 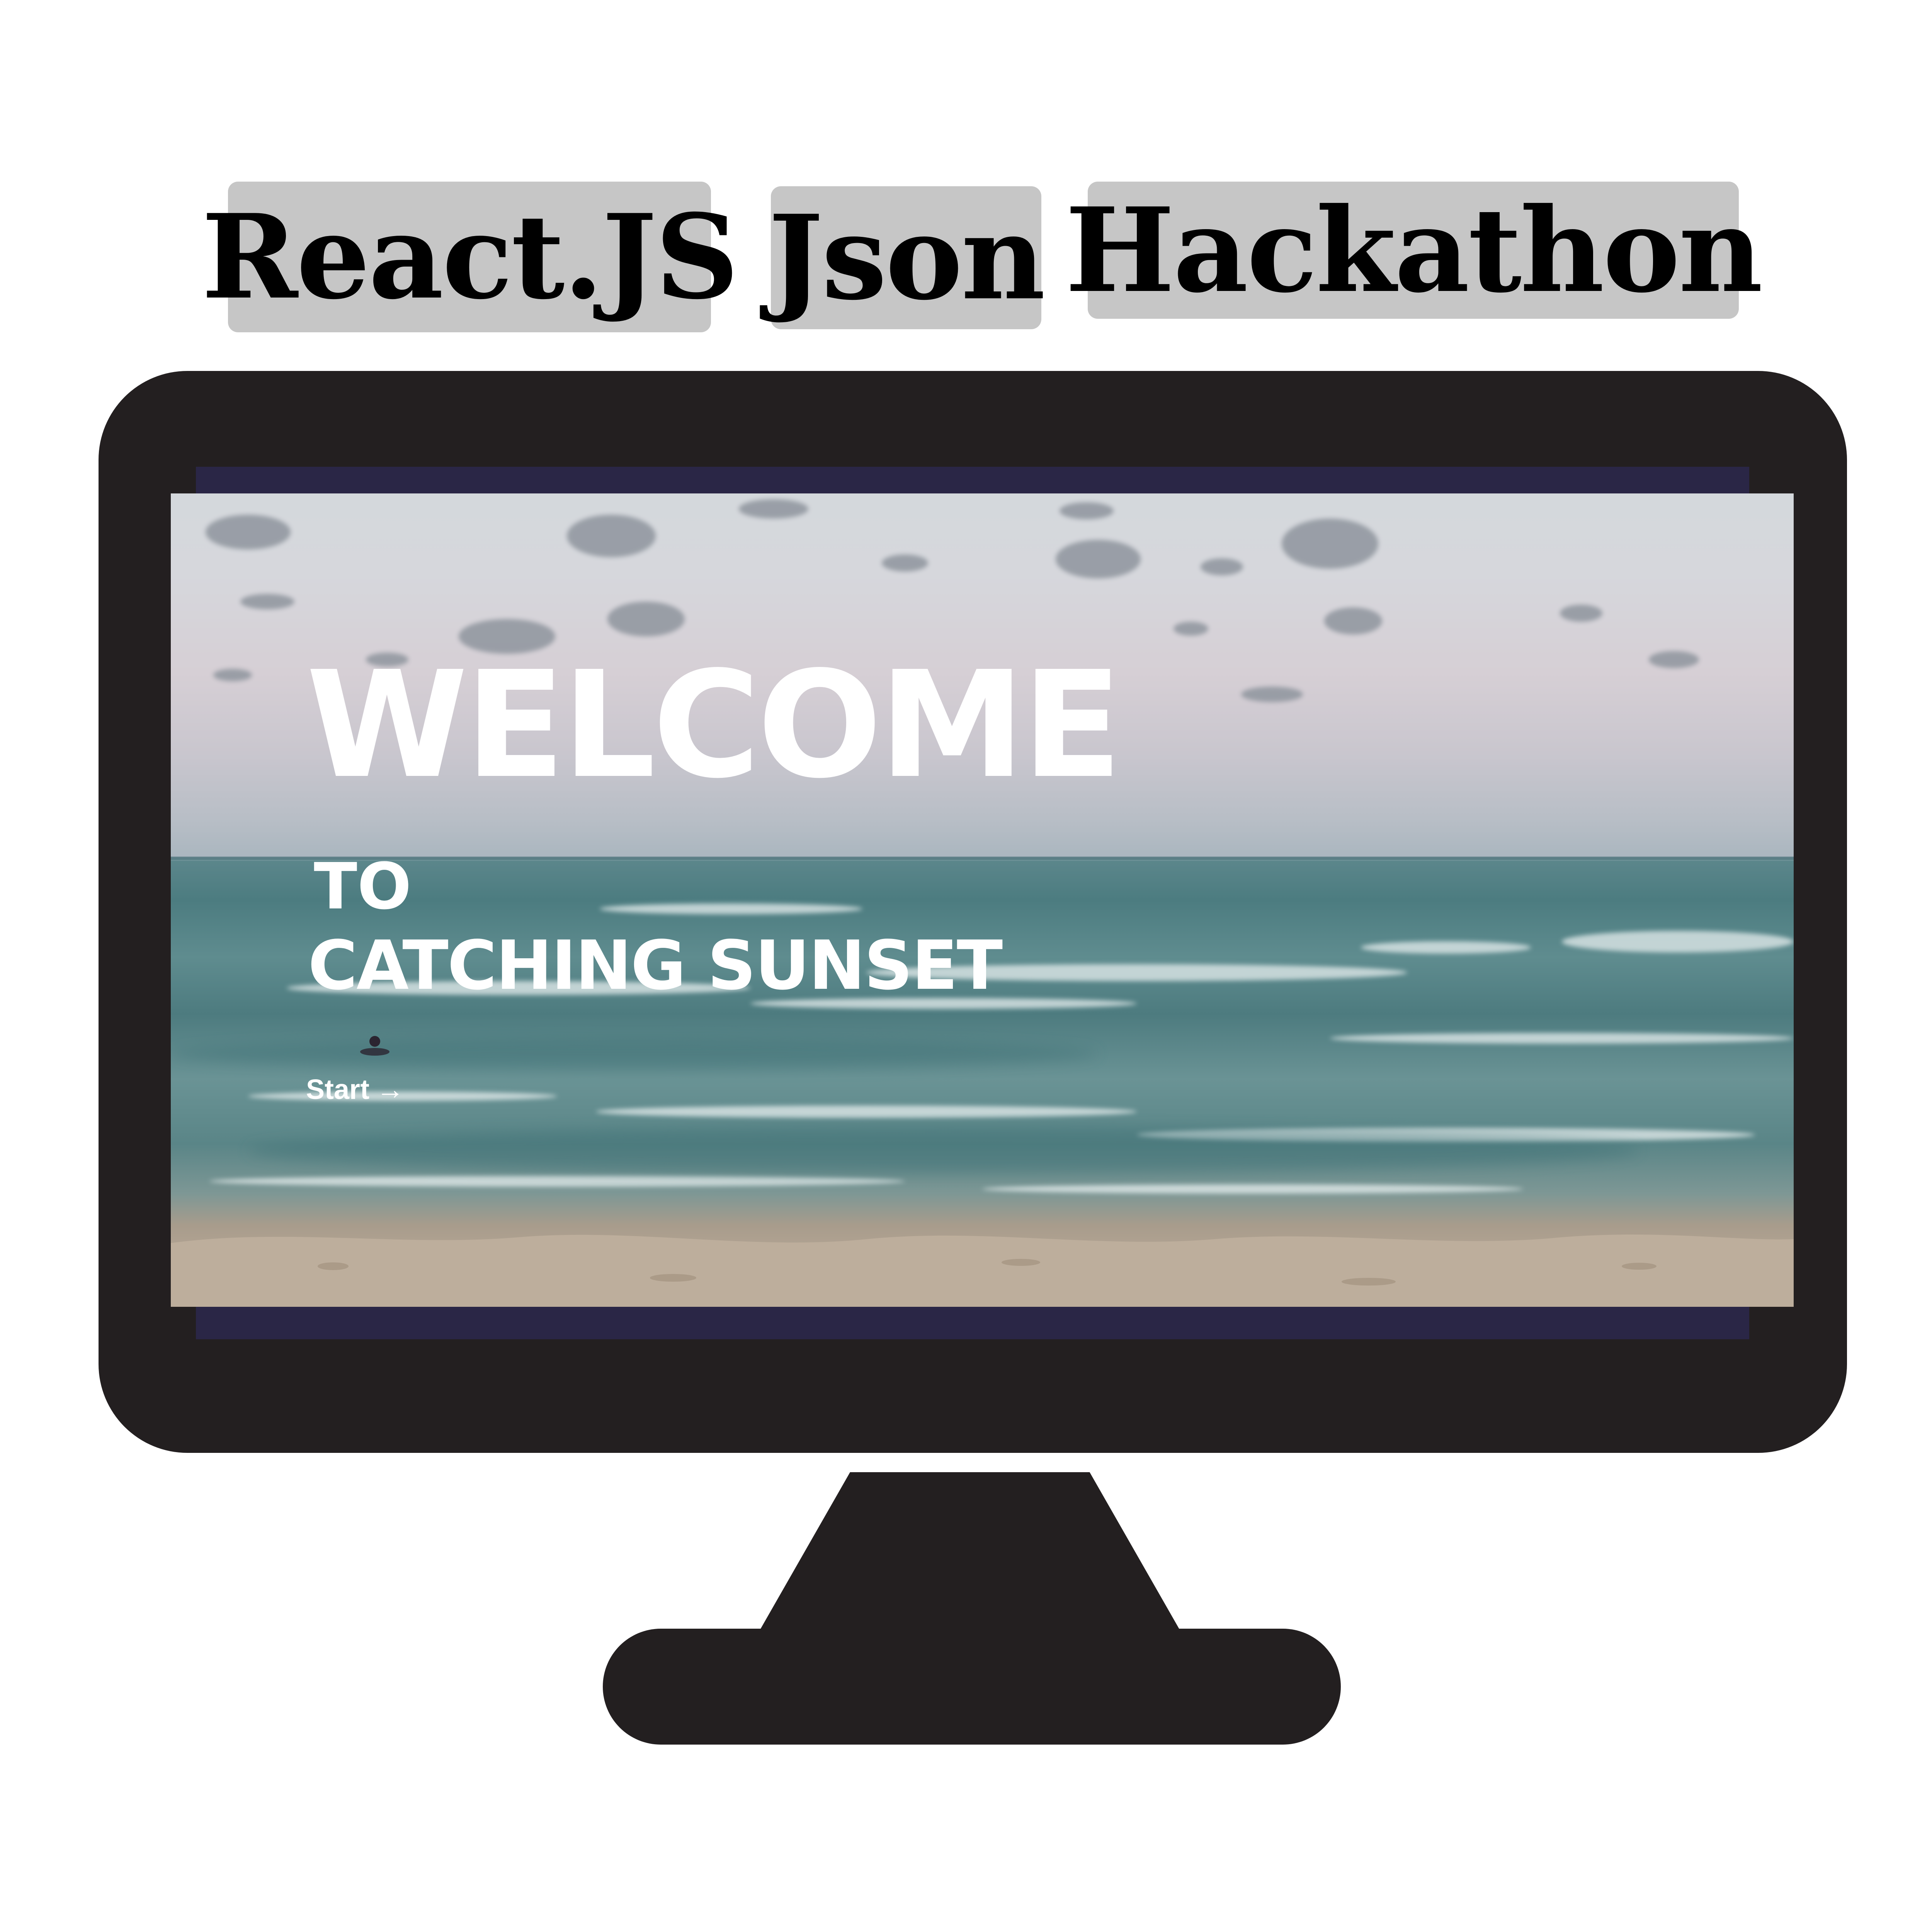 I want to click on tag-hackathon-label: Hackathon, so click(x=1414, y=250).